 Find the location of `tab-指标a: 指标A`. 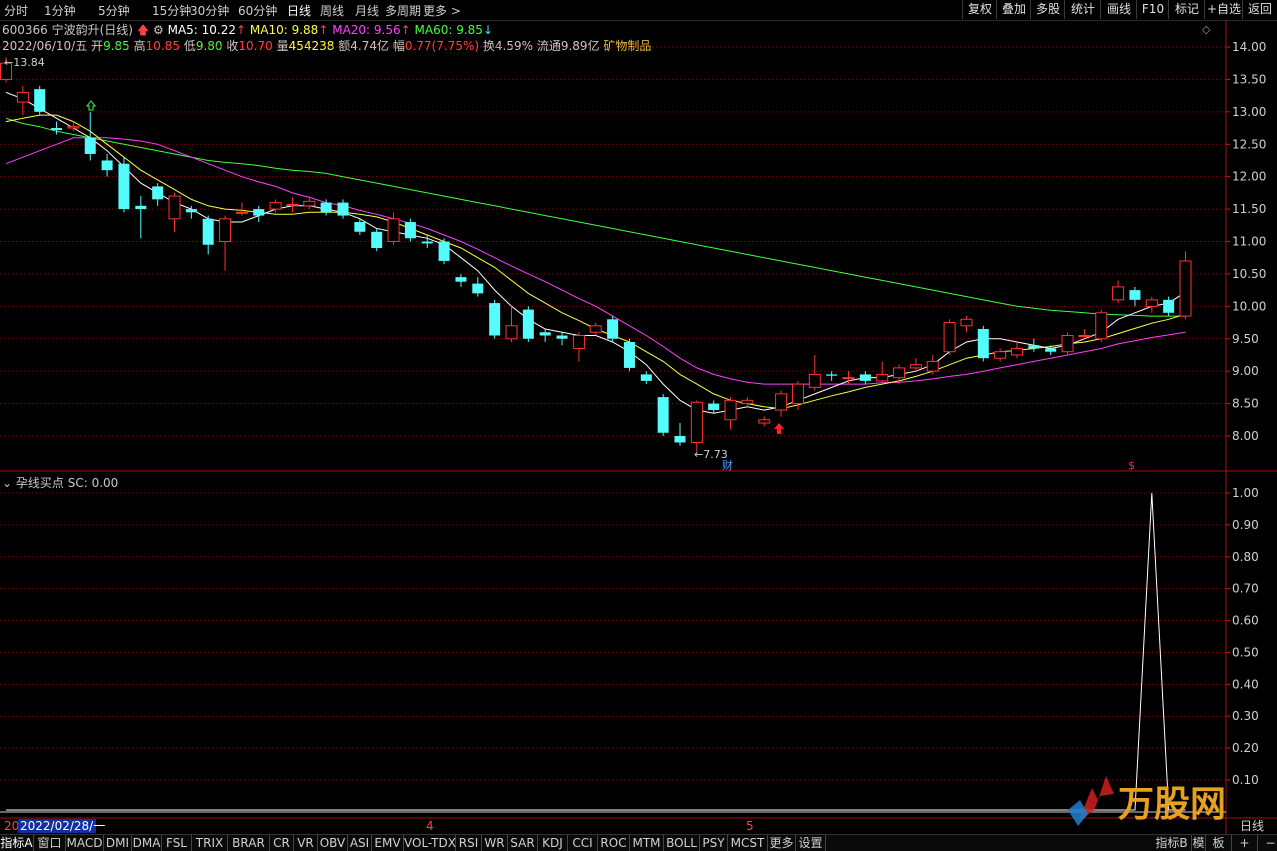

tab-指标a: 指标A is located at coordinates (17, 843).